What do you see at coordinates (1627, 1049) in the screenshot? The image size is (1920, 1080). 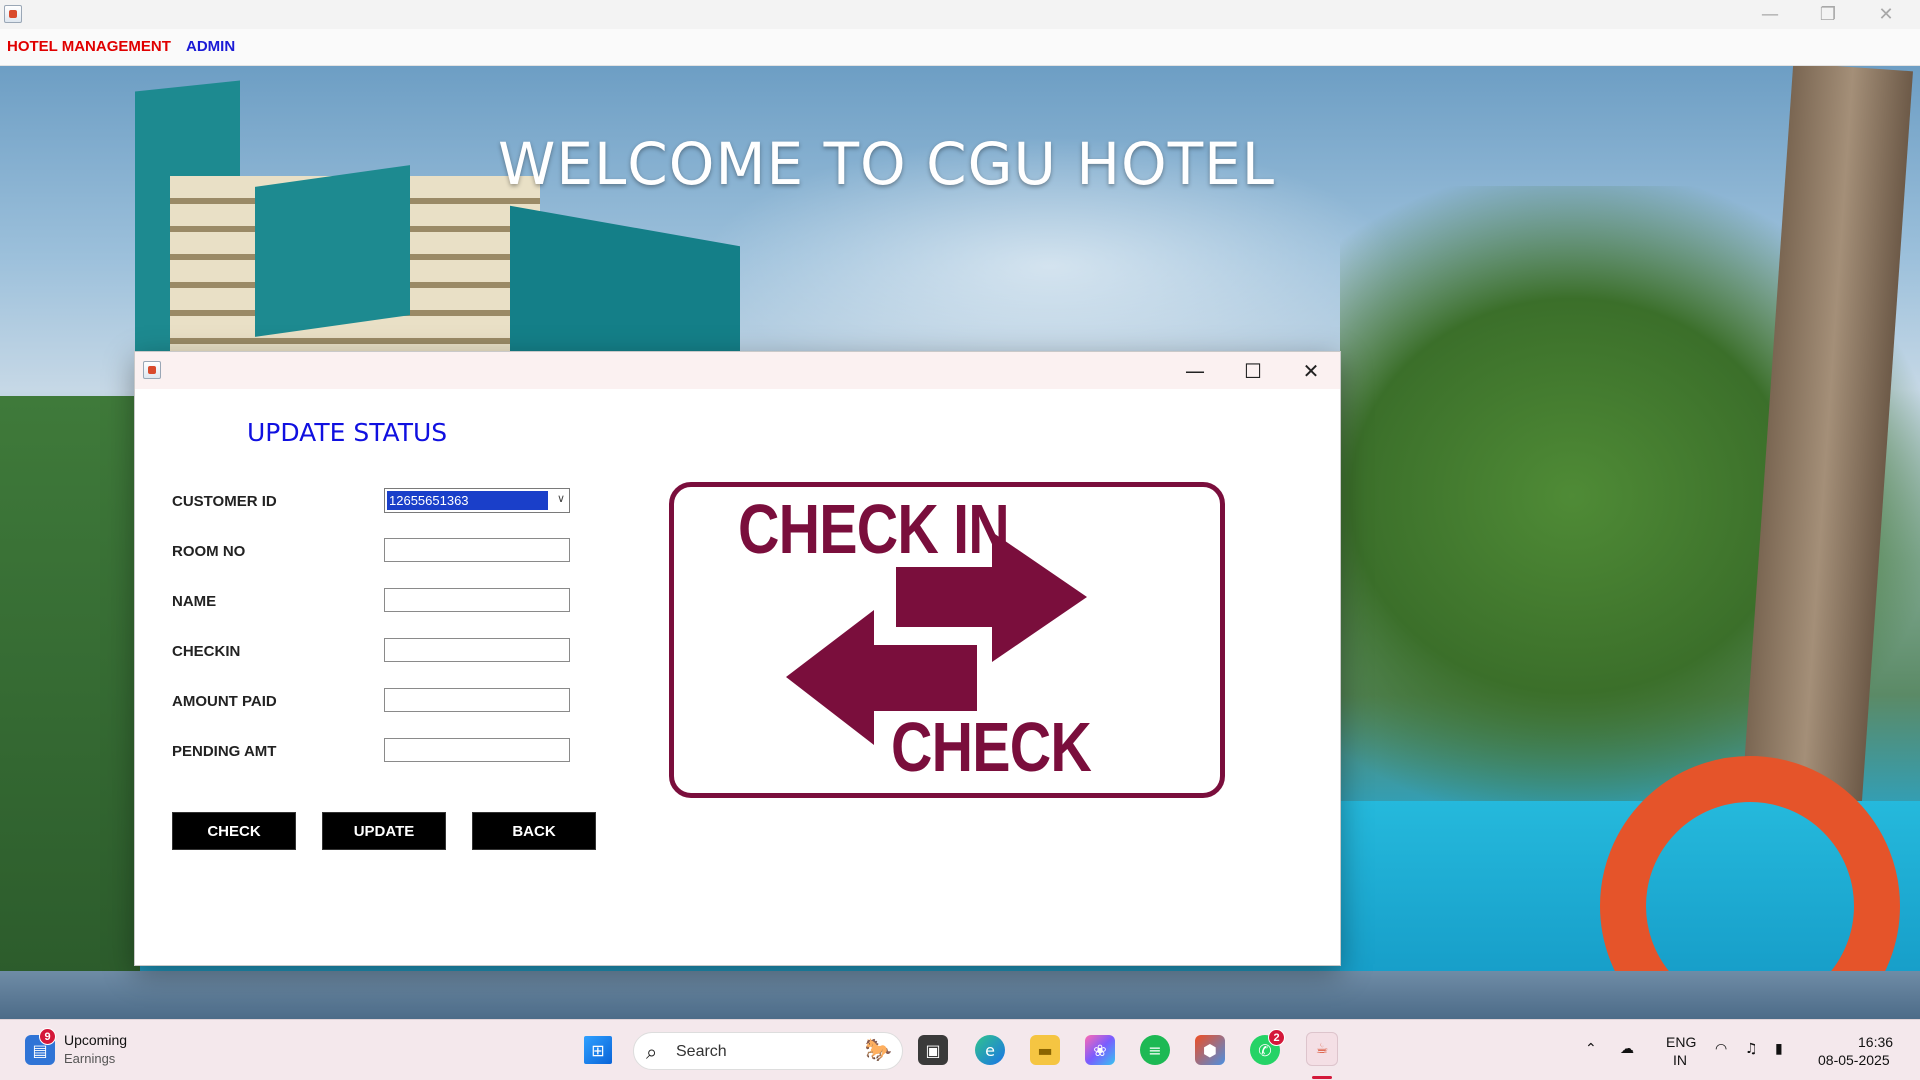 I see `onedrive-cloud-icon: ☁` at bounding box center [1627, 1049].